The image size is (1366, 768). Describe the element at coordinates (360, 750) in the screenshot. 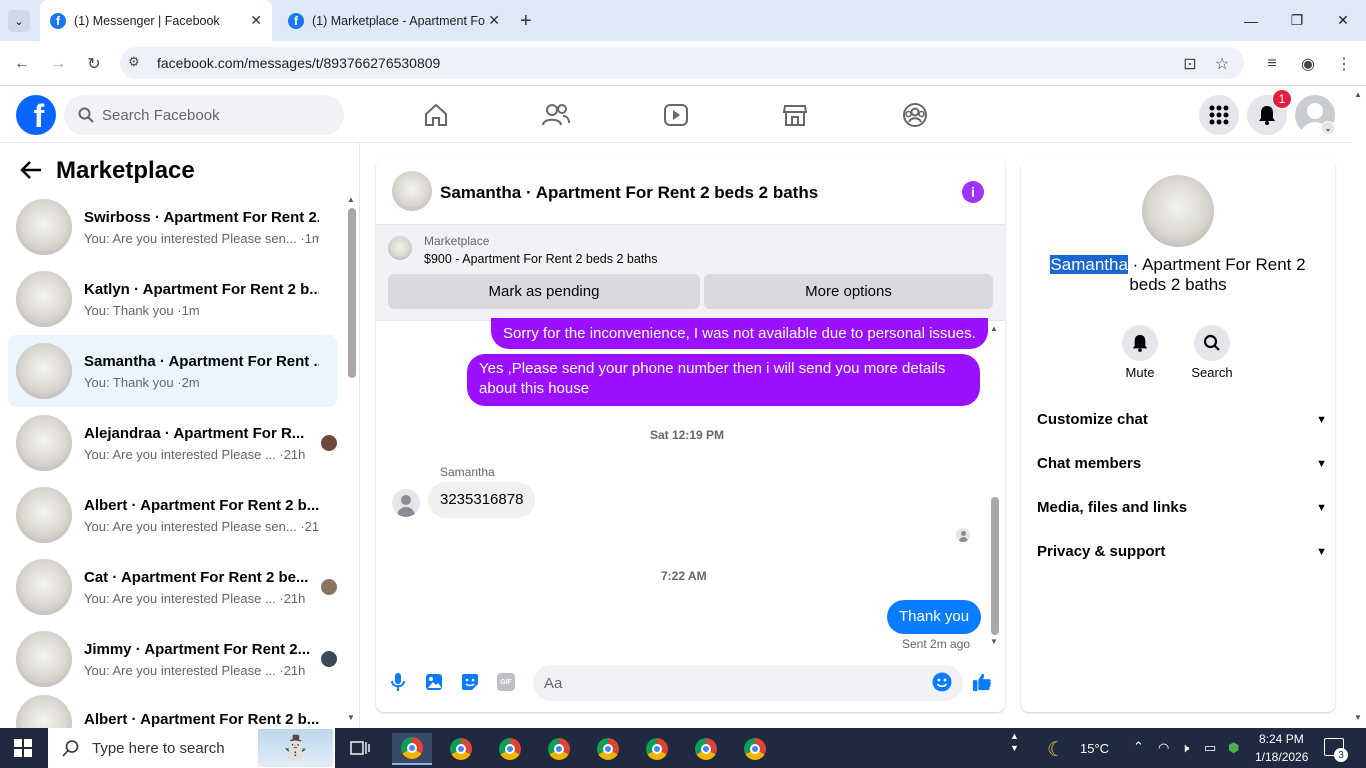

I see `task-view-icon` at that location.